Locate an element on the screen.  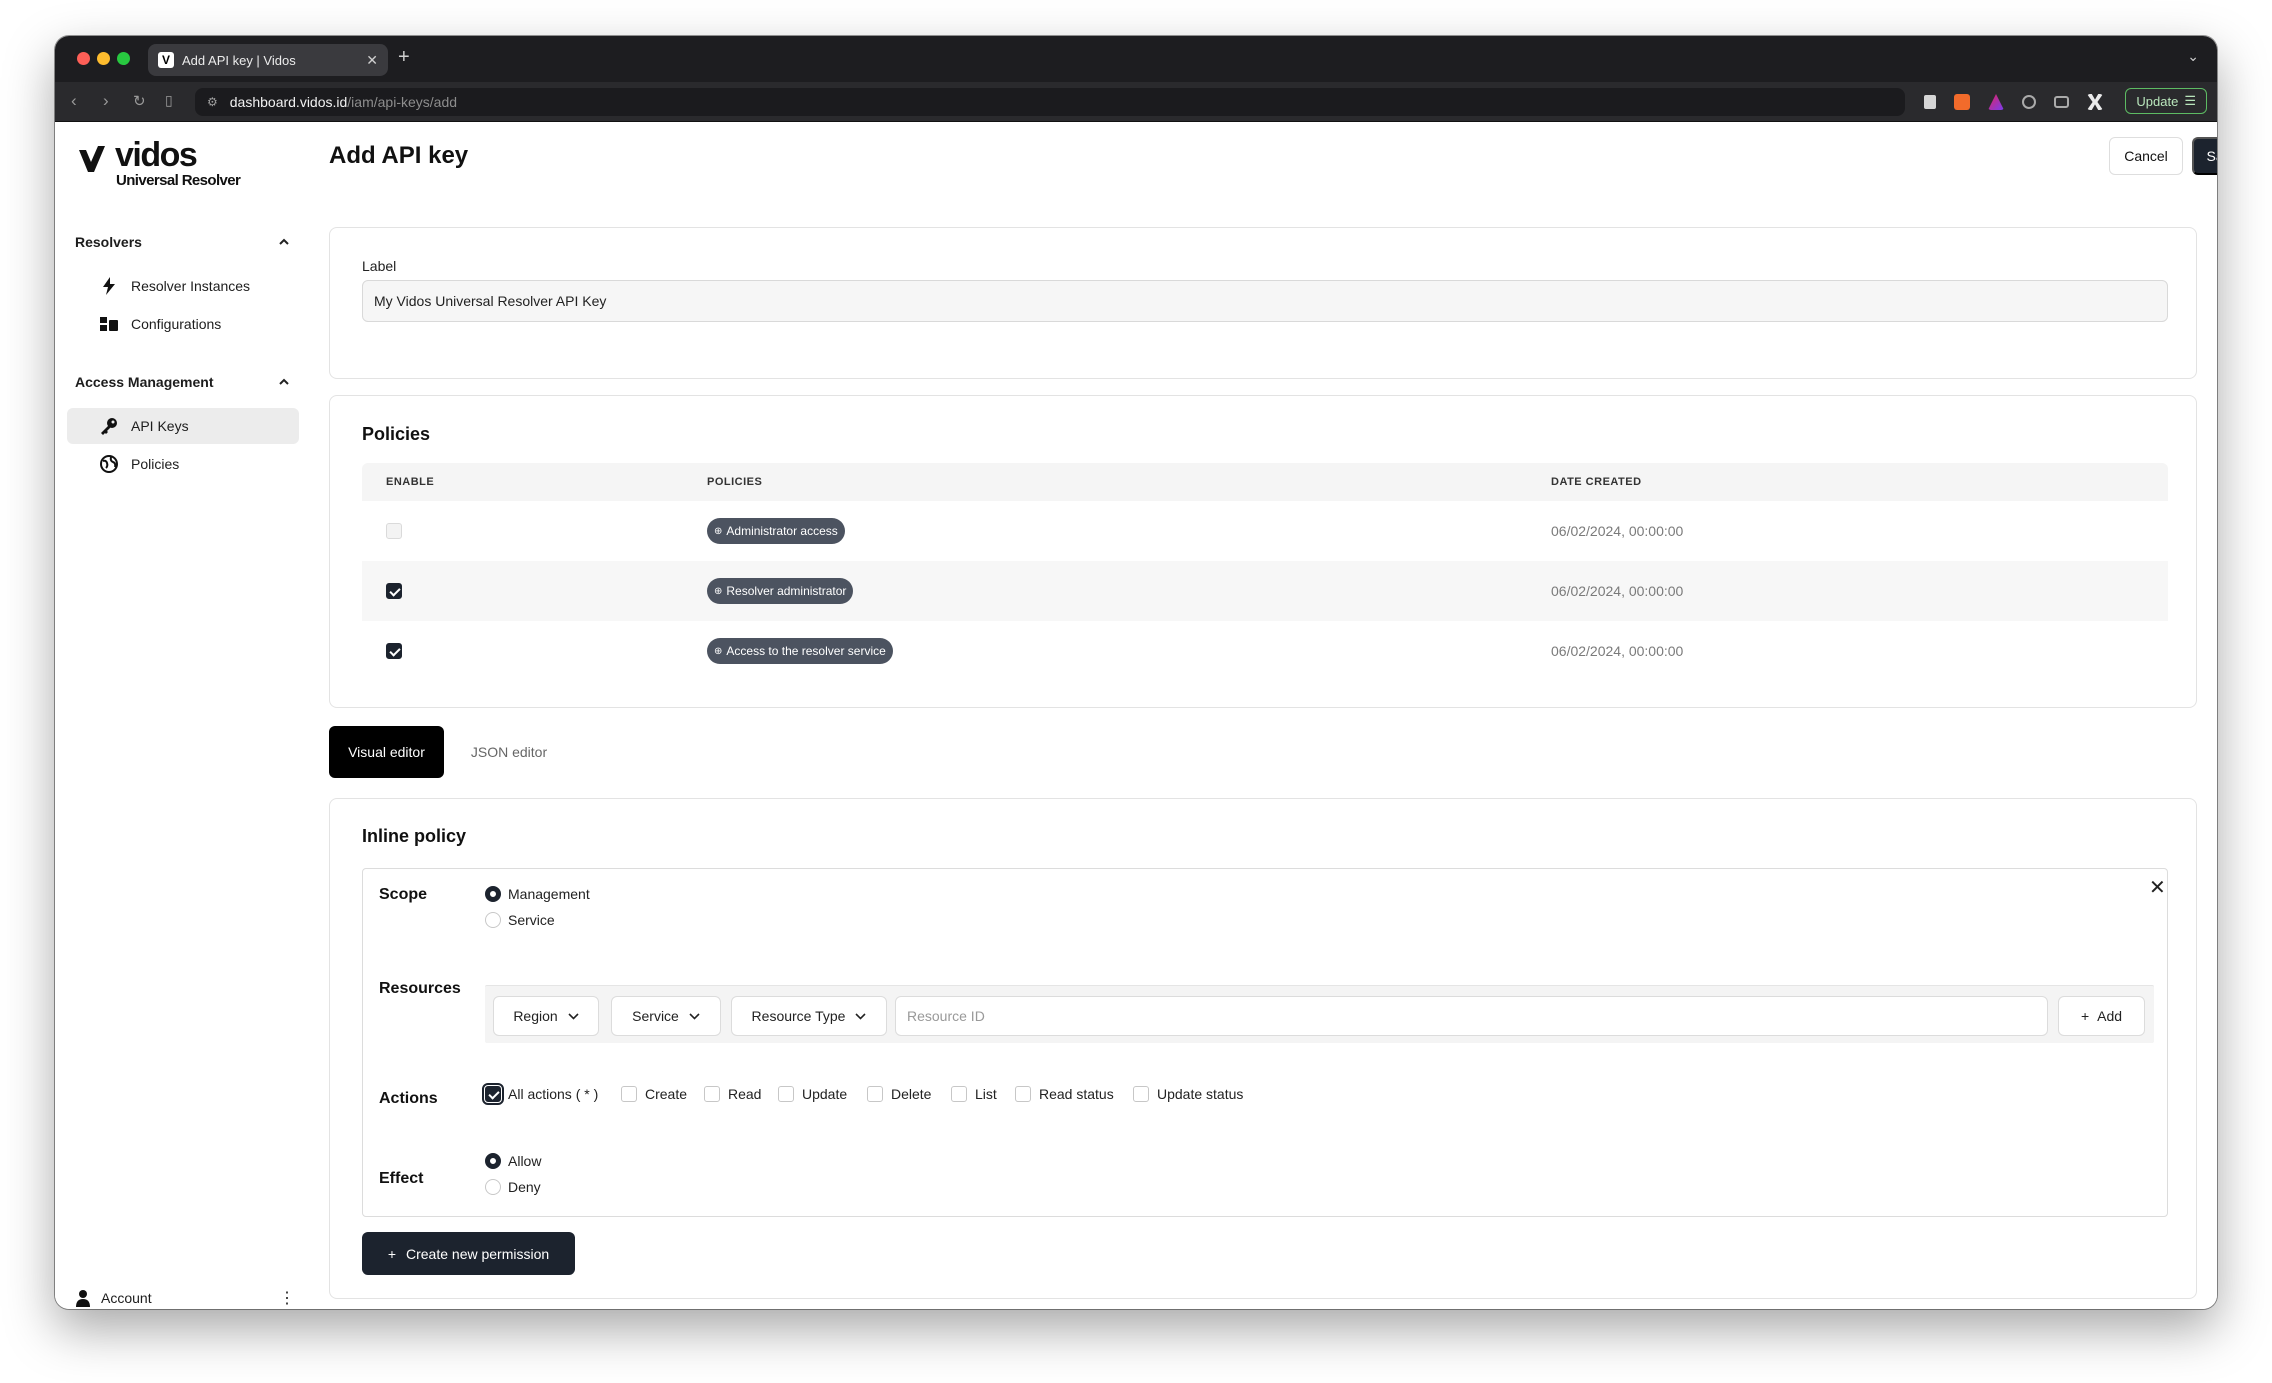
sidebar-item-resolver-instances: Resolver Instances is located at coordinates (183, 286).